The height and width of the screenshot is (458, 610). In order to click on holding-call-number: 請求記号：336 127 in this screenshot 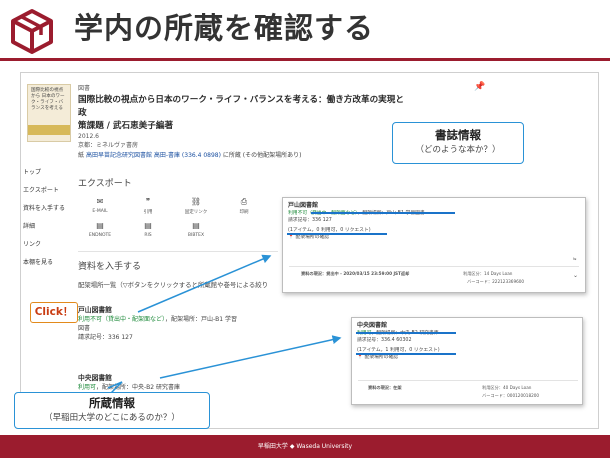, I will do `click(105, 337)`.